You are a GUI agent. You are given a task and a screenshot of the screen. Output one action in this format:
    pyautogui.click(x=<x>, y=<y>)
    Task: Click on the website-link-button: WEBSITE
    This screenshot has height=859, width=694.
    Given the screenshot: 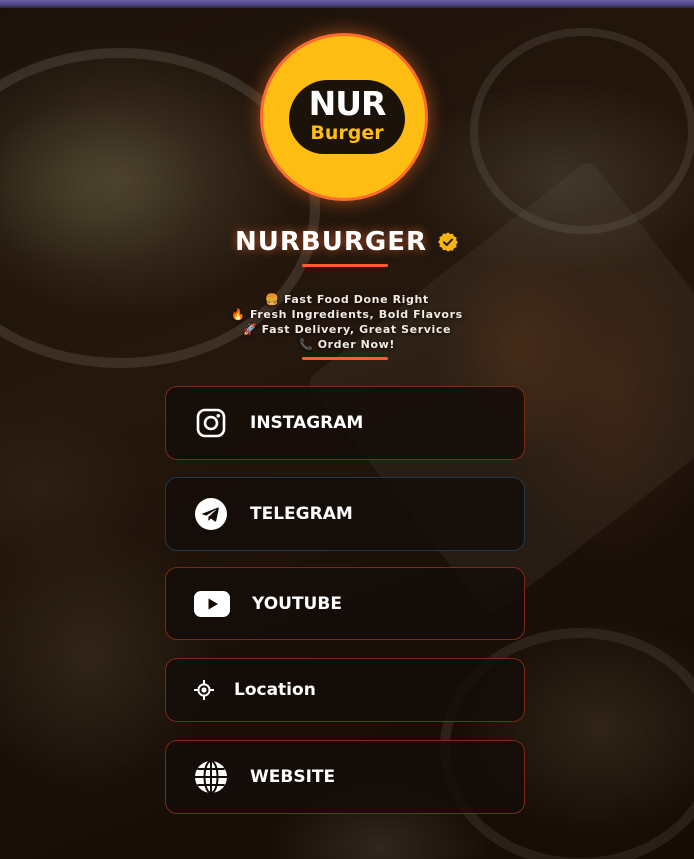 What is the action you would take?
    pyautogui.click(x=345, y=777)
    